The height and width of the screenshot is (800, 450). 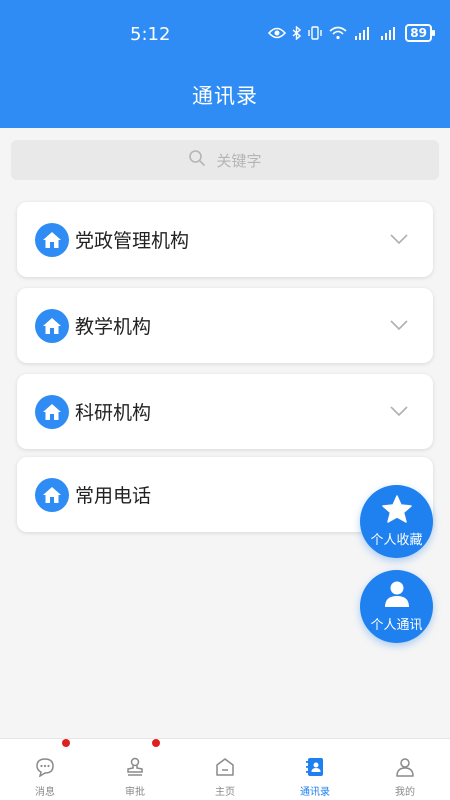 I want to click on battery-indicator: 89, so click(x=420, y=33).